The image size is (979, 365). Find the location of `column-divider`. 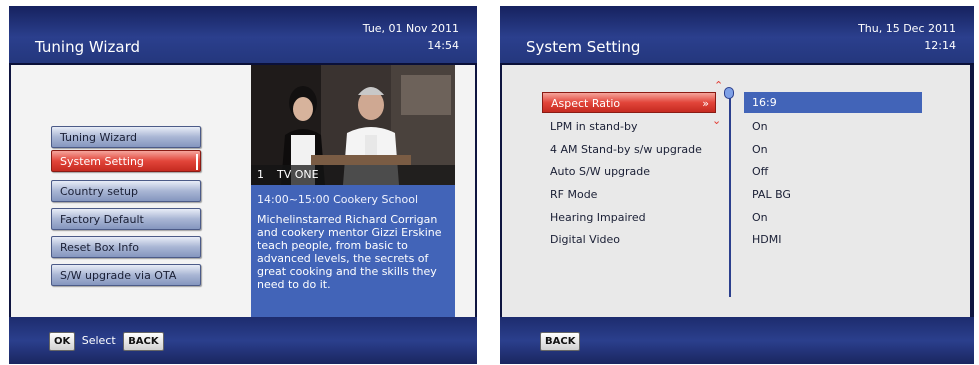

column-divider is located at coordinates (730, 193).